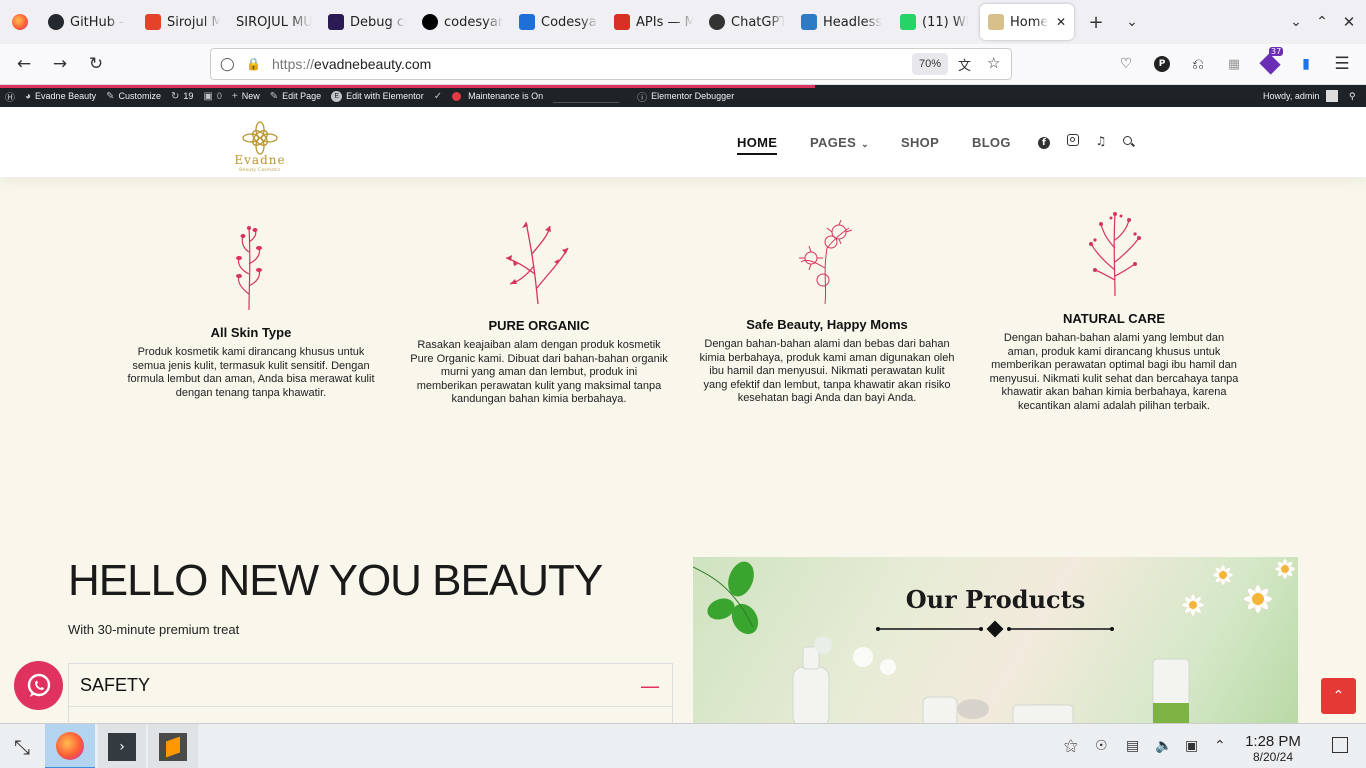 This screenshot has width=1366, height=768. Describe the element at coordinates (260, 169) in the screenshot. I see `logo-tagline: Beauty Cosmetic` at that location.